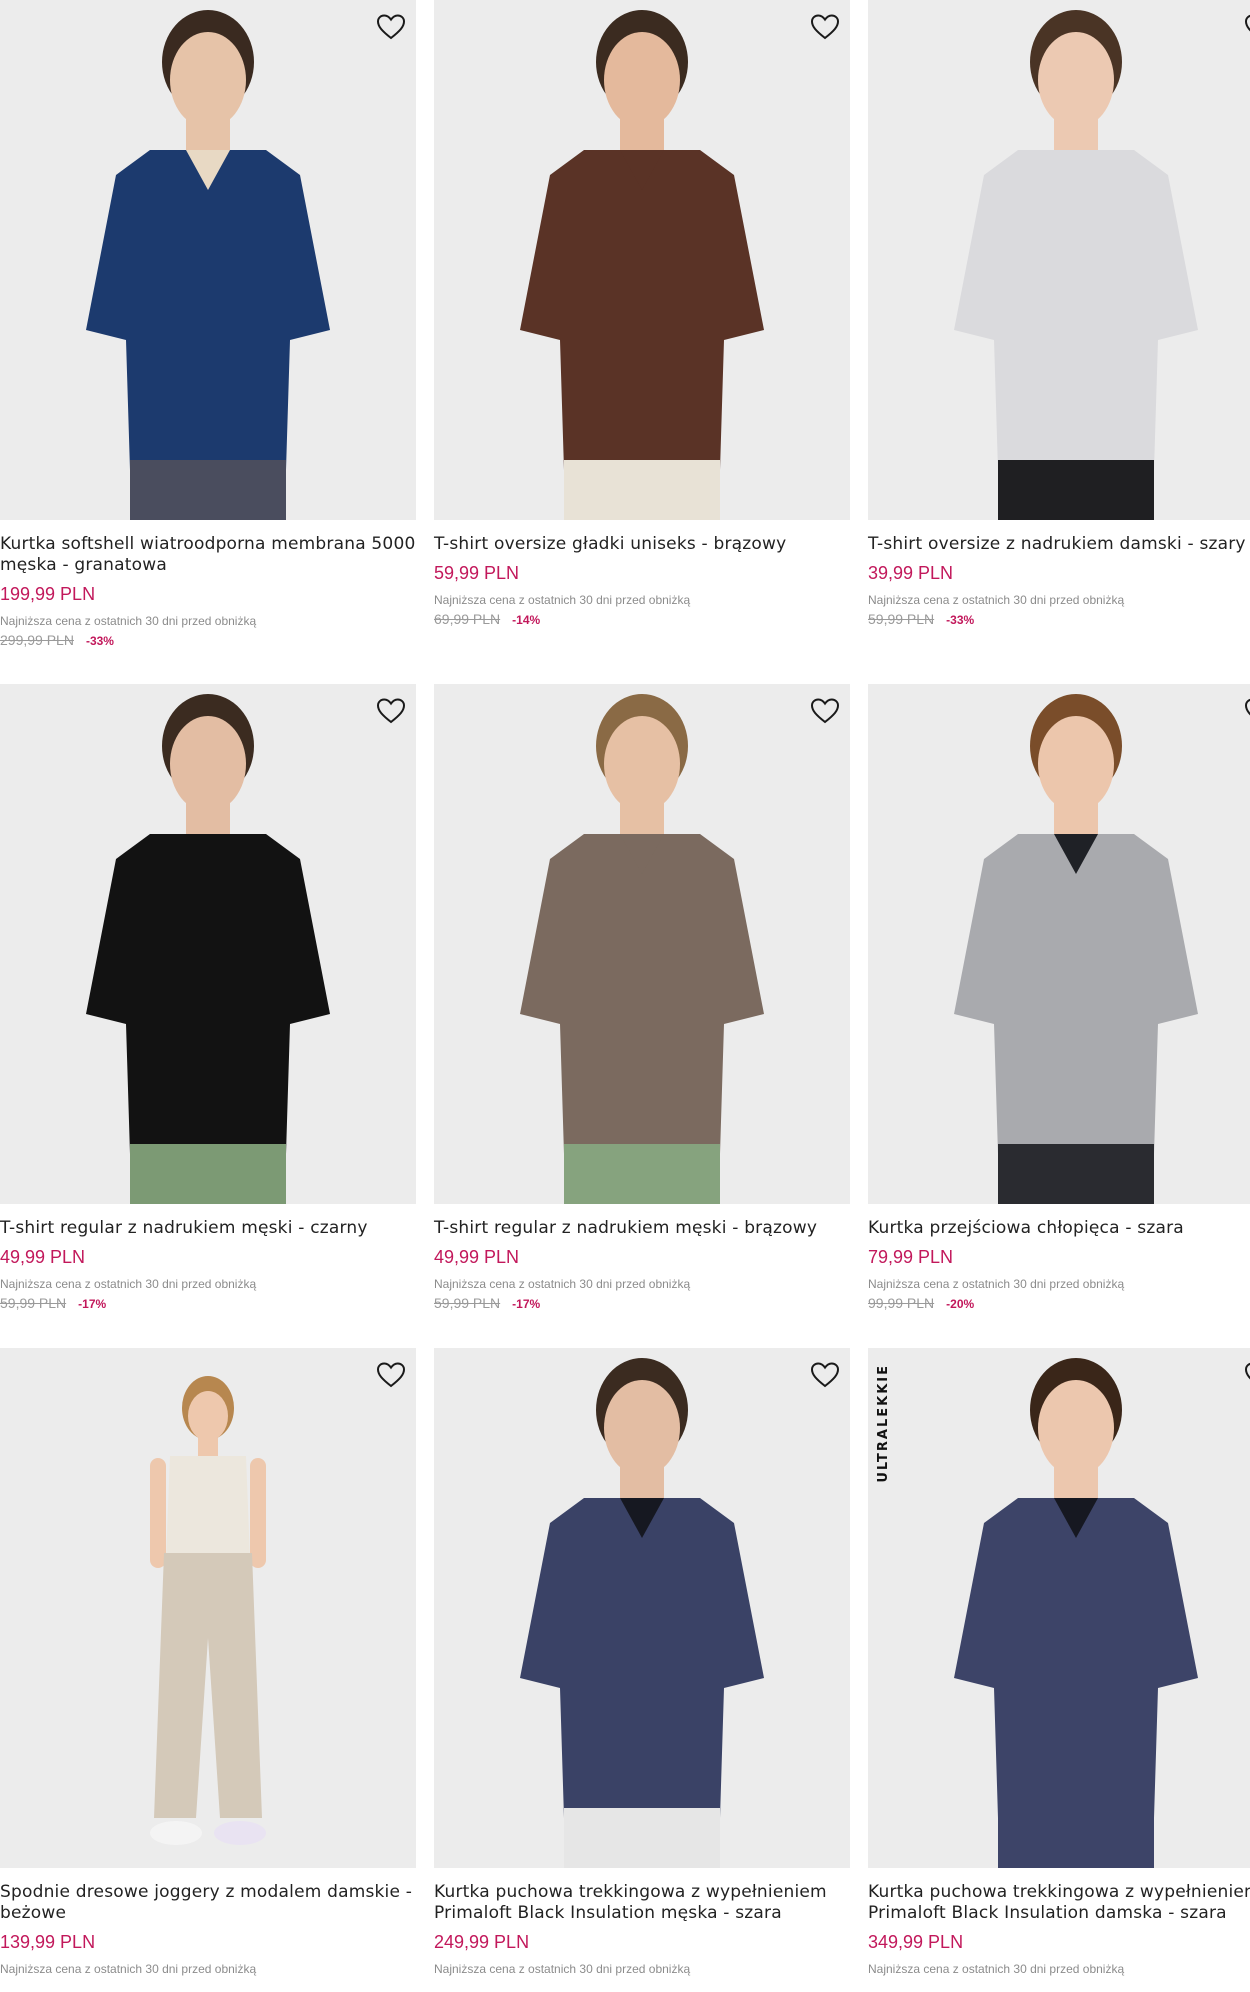 The height and width of the screenshot is (1992, 1250). Describe the element at coordinates (526, 620) in the screenshot. I see `discount-badge: -14%` at that location.